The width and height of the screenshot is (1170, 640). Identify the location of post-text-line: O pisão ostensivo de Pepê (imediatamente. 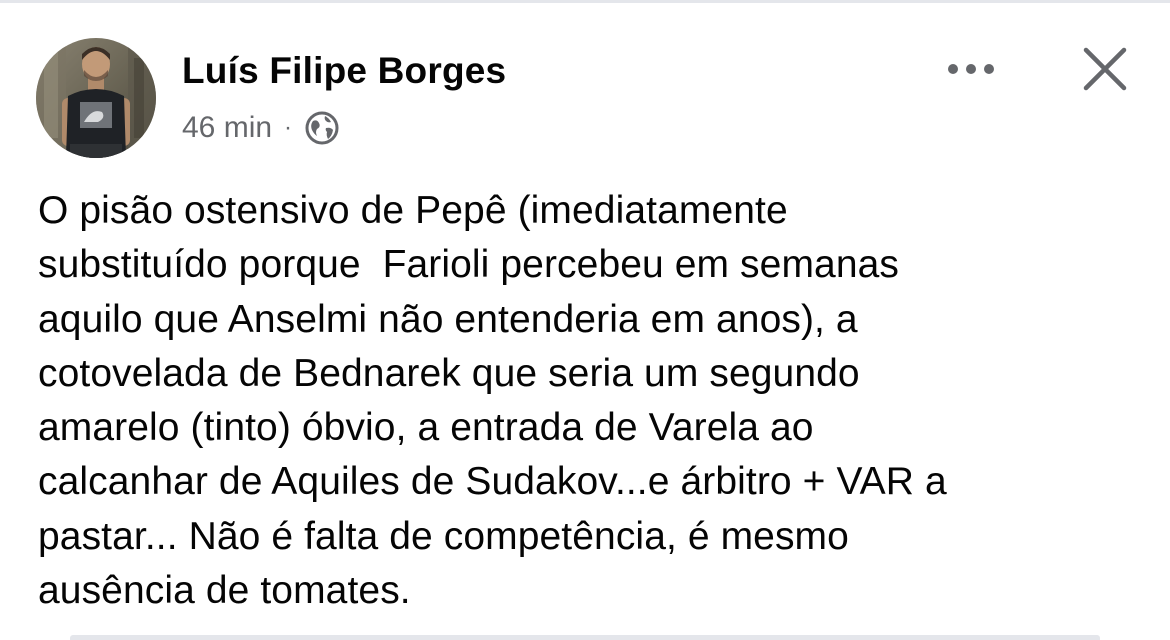
(413, 210).